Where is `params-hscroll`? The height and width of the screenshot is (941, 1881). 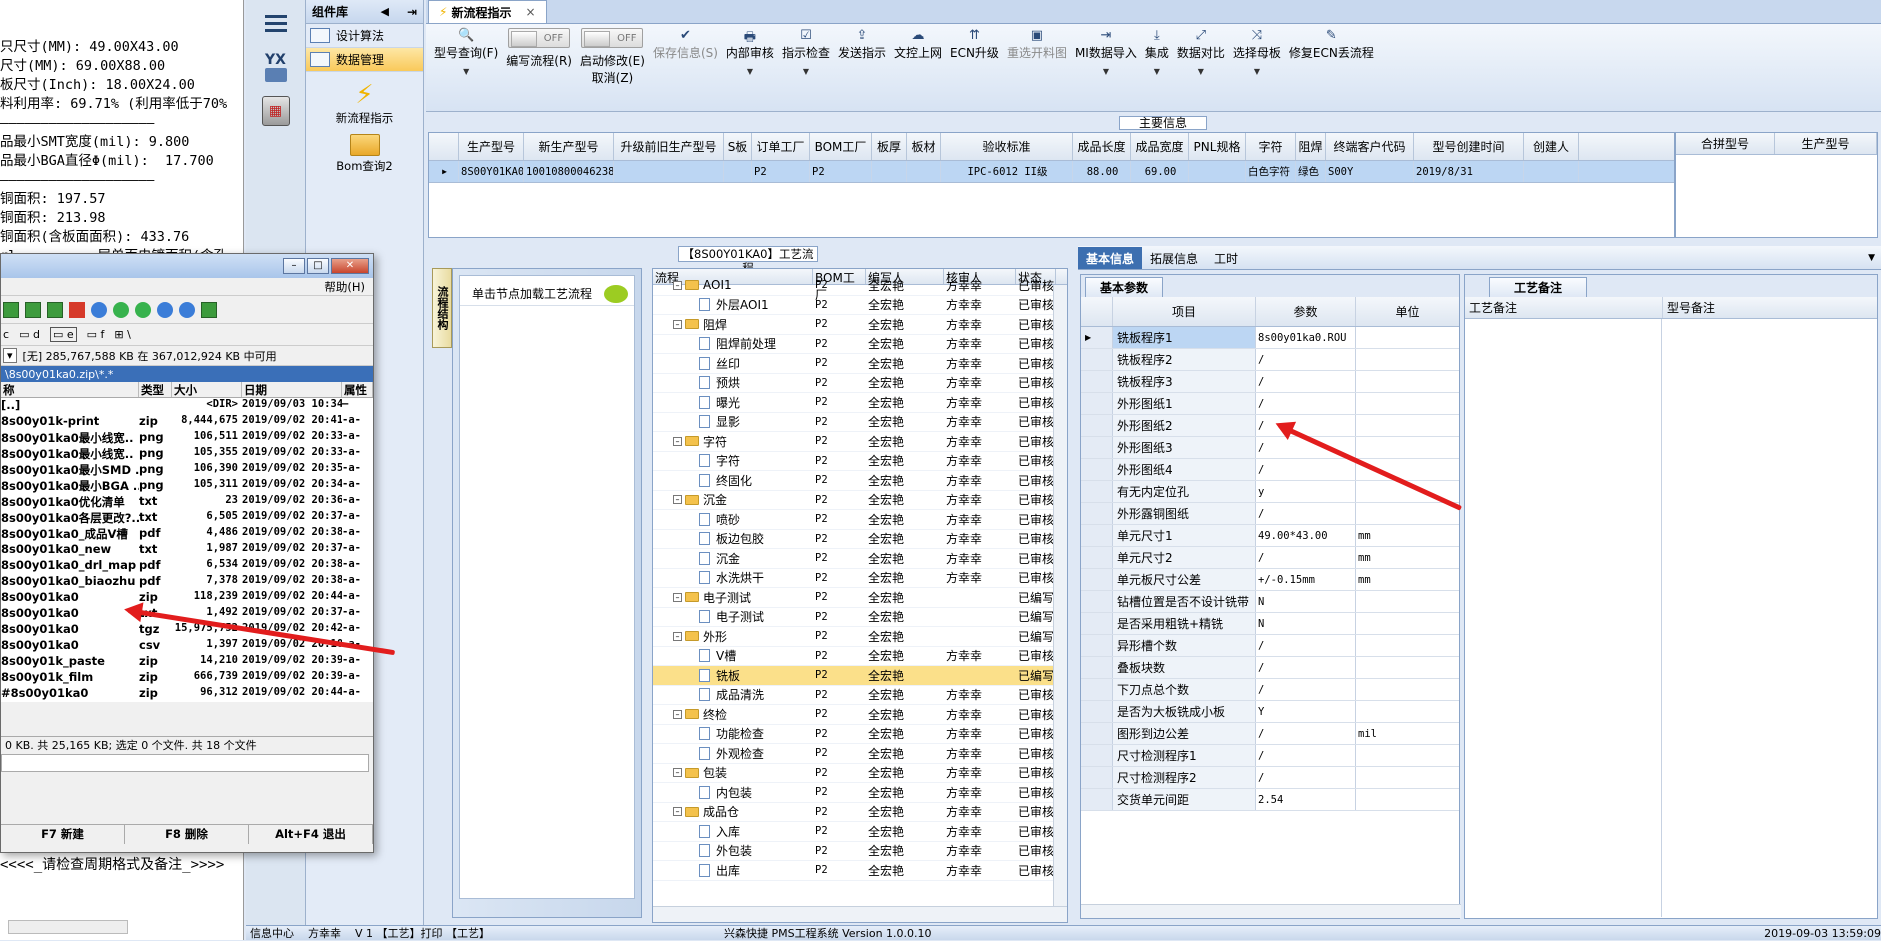 params-hscroll is located at coordinates (1271, 911).